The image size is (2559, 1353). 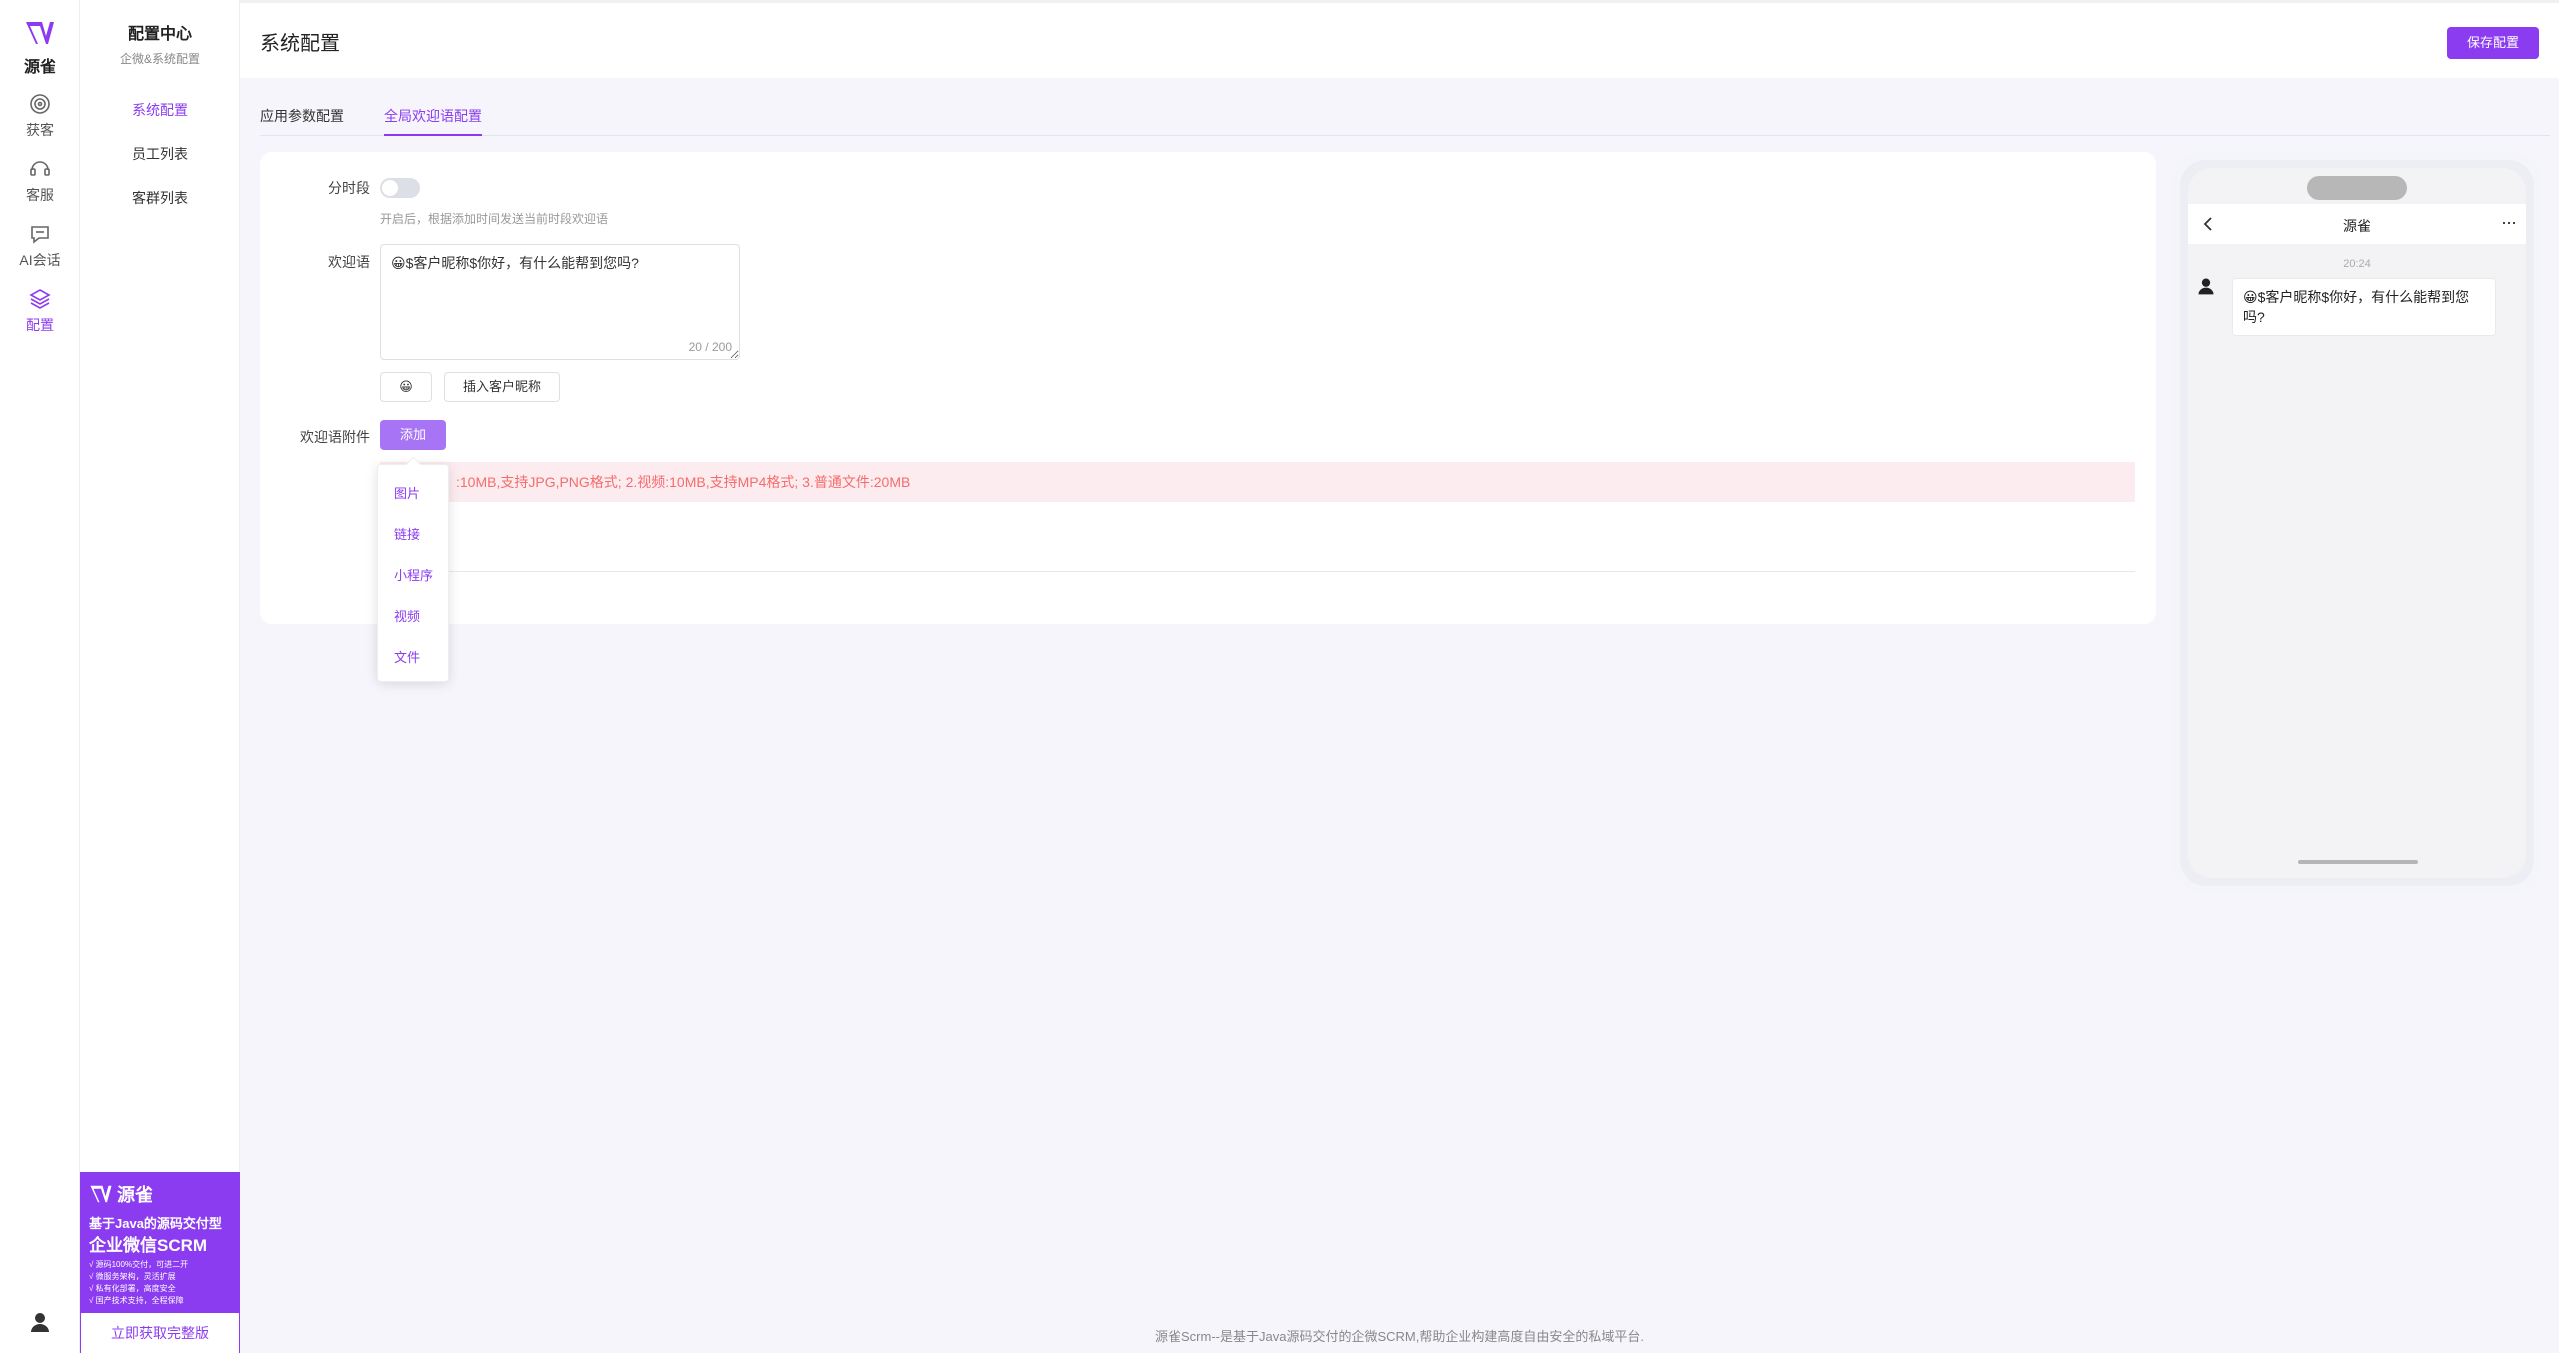 I want to click on subnav-item-system-config: 系统配置, so click(x=160, y=110).